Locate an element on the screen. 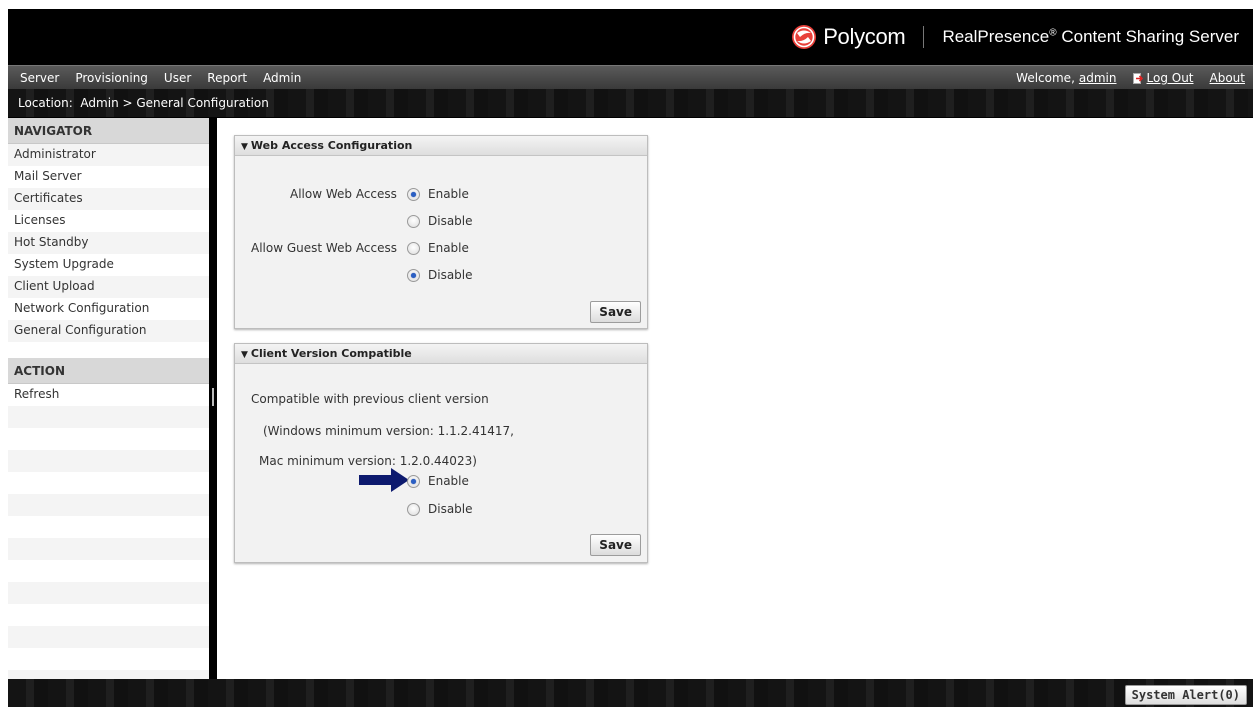 The width and height of the screenshot is (1253, 707). web-access-save-button: Save is located at coordinates (615, 312).